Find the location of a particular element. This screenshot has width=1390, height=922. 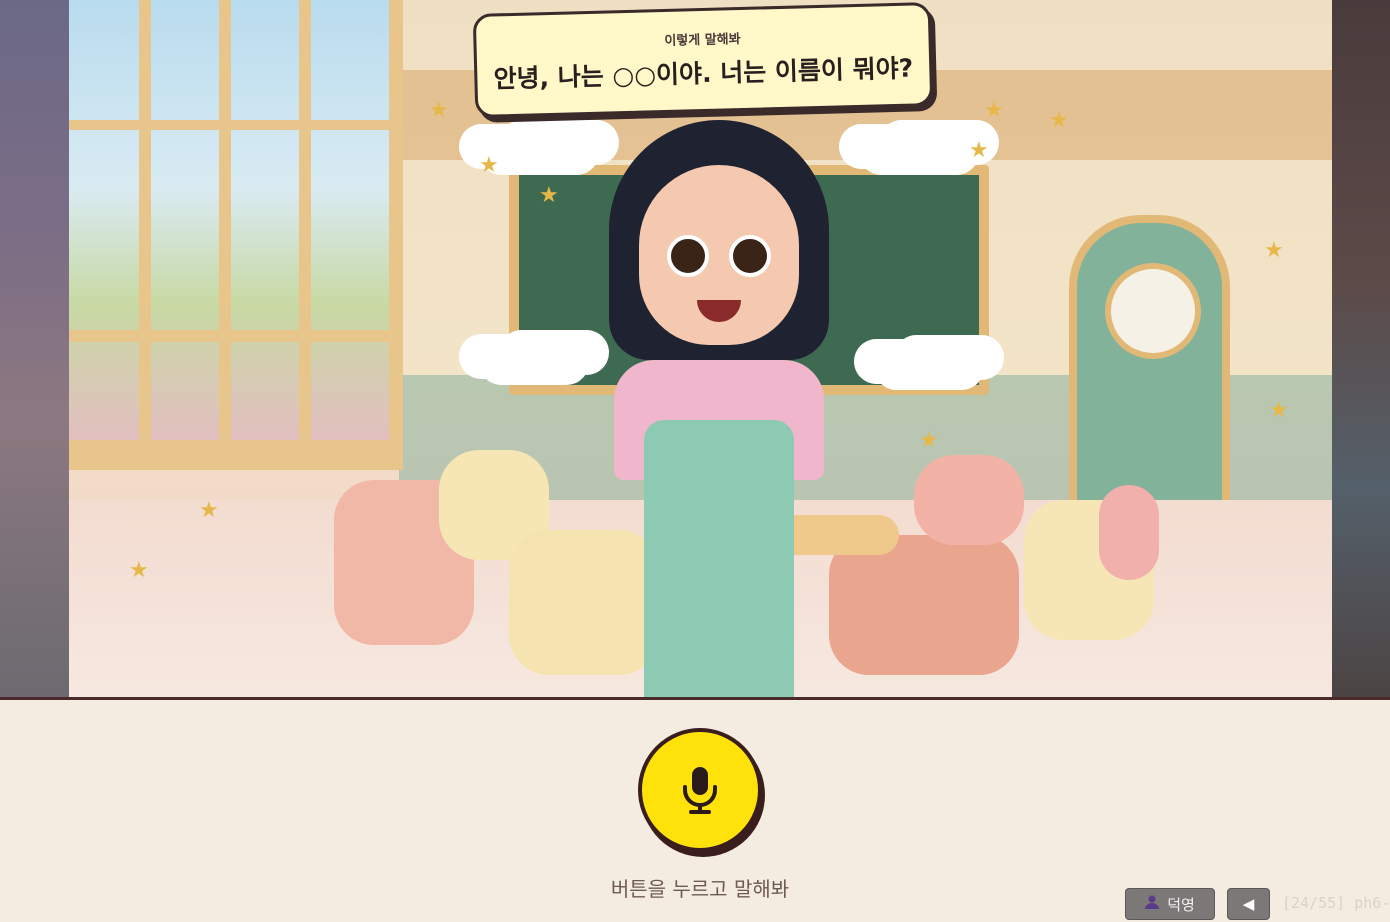

user-name: 덕영 is located at coordinates (1181, 904).